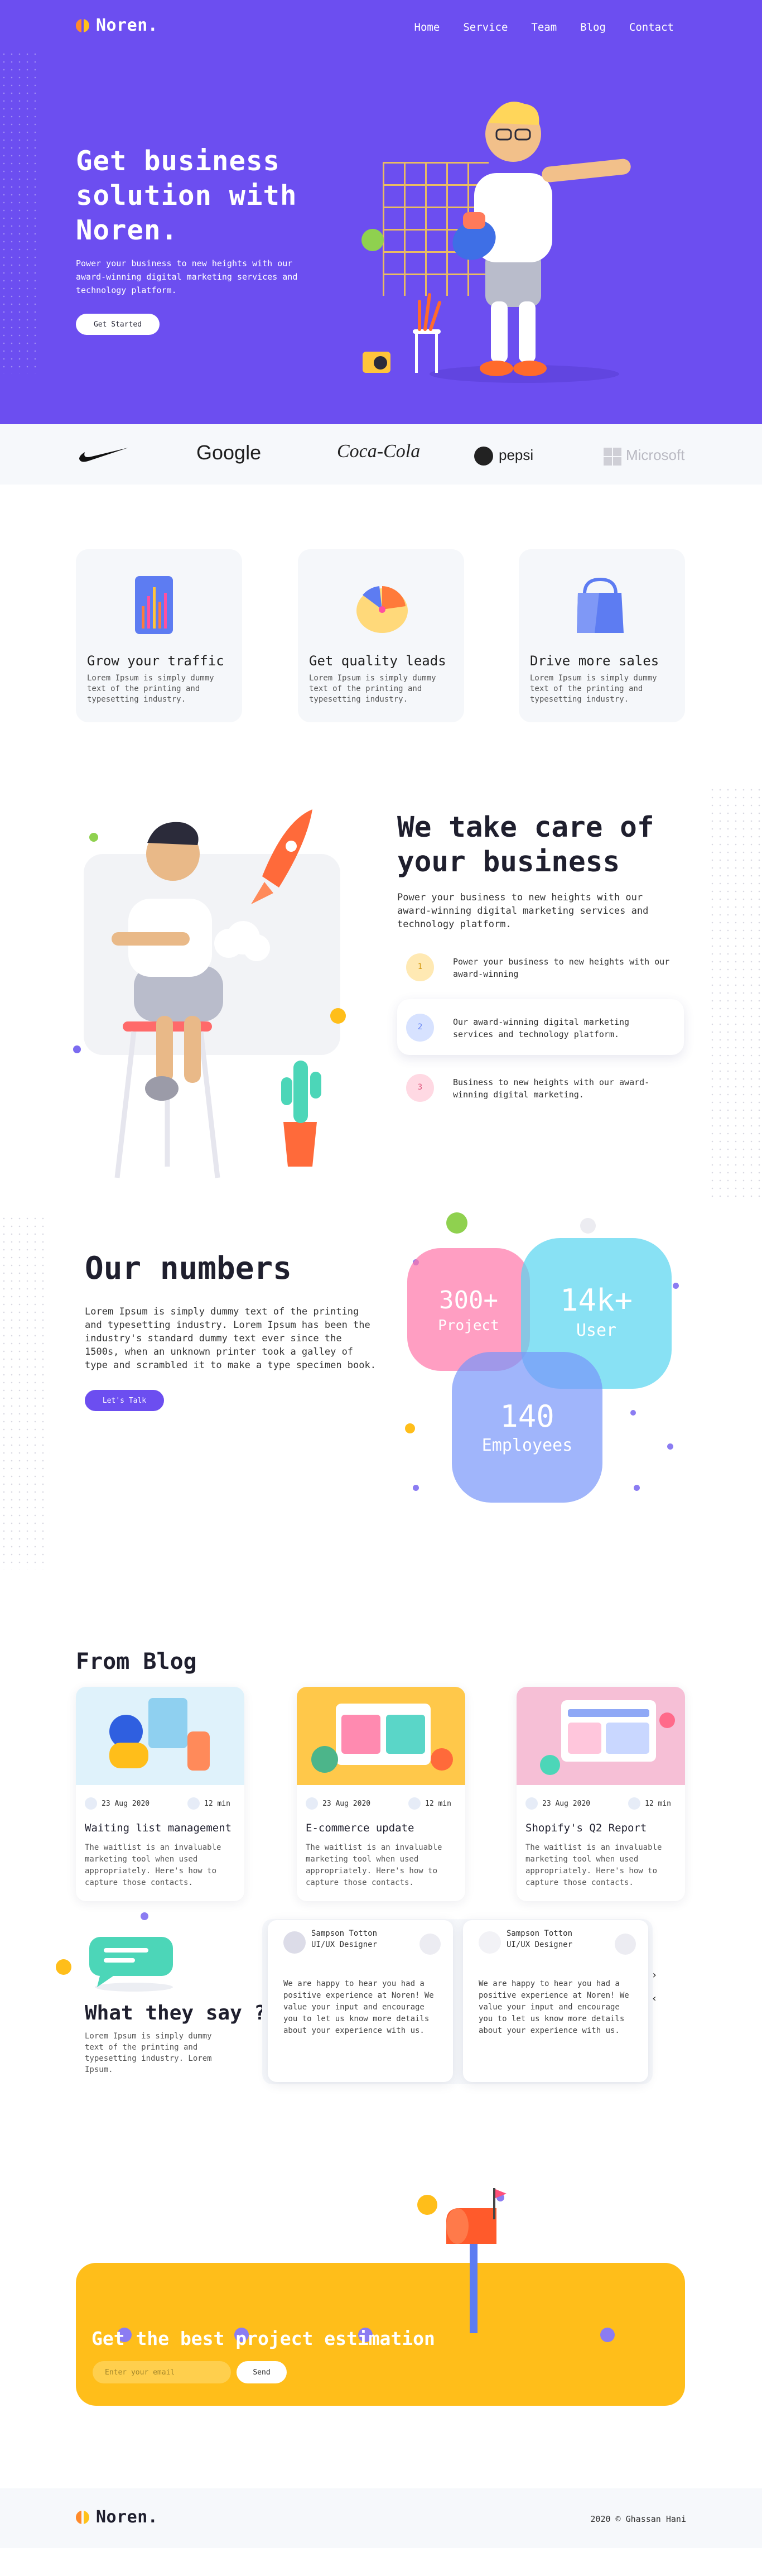 The image size is (762, 2576). I want to click on pie-chart-icon, so click(382, 609).